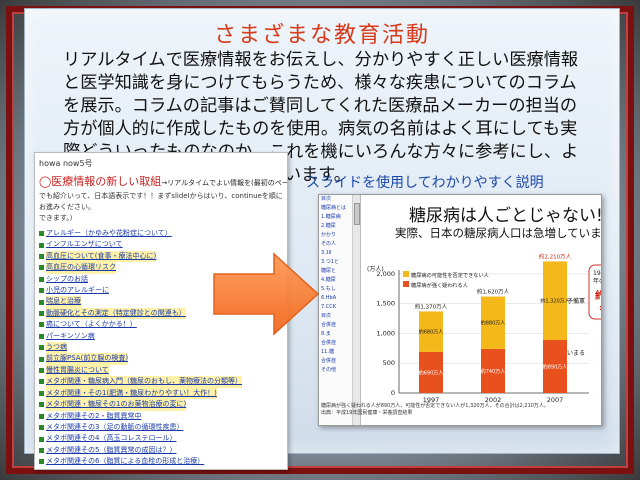 This screenshot has width=640, height=480. Describe the element at coordinates (450, 275) in the screenshot. I see `legend-label: 糖尿病の可能性を否定できない人` at that location.